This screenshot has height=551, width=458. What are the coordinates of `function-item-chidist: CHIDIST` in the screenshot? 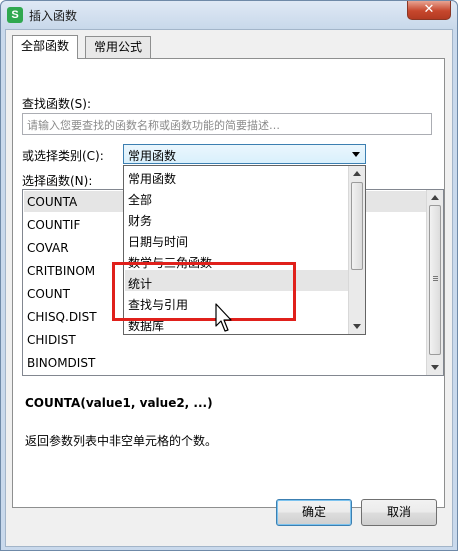 It's located at (51, 340).